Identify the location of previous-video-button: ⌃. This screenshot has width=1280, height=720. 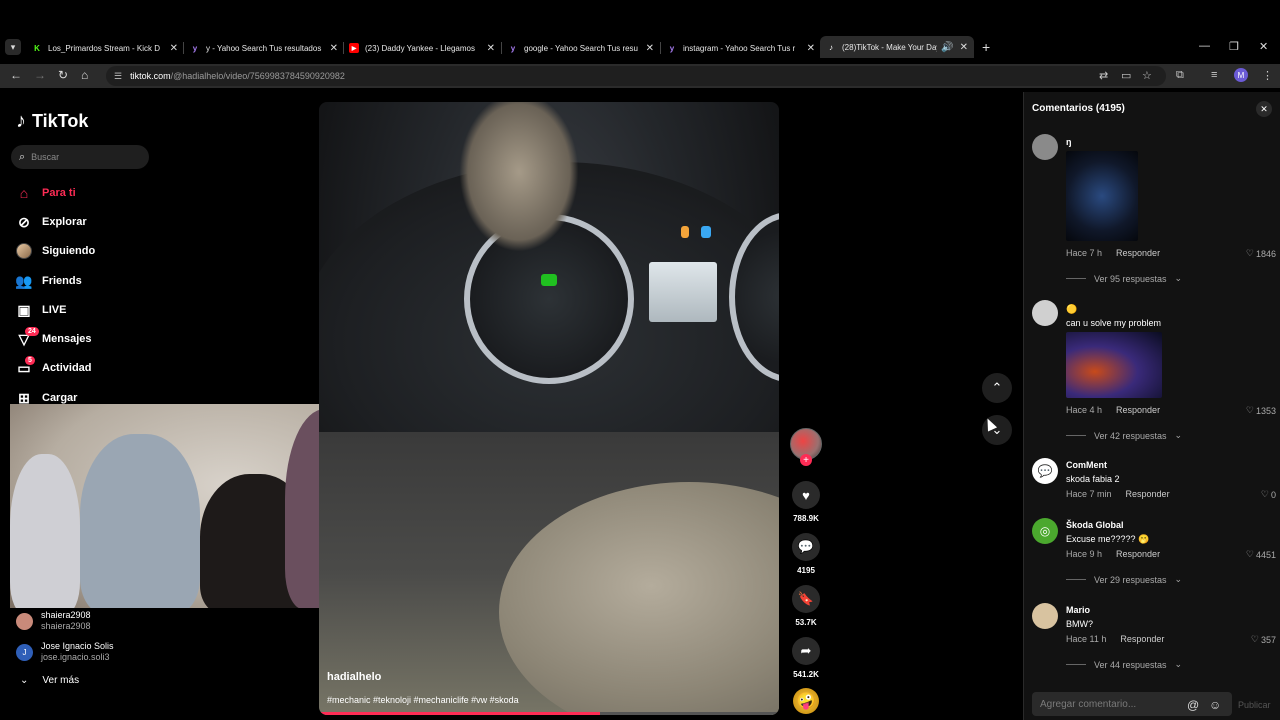
(997, 388).